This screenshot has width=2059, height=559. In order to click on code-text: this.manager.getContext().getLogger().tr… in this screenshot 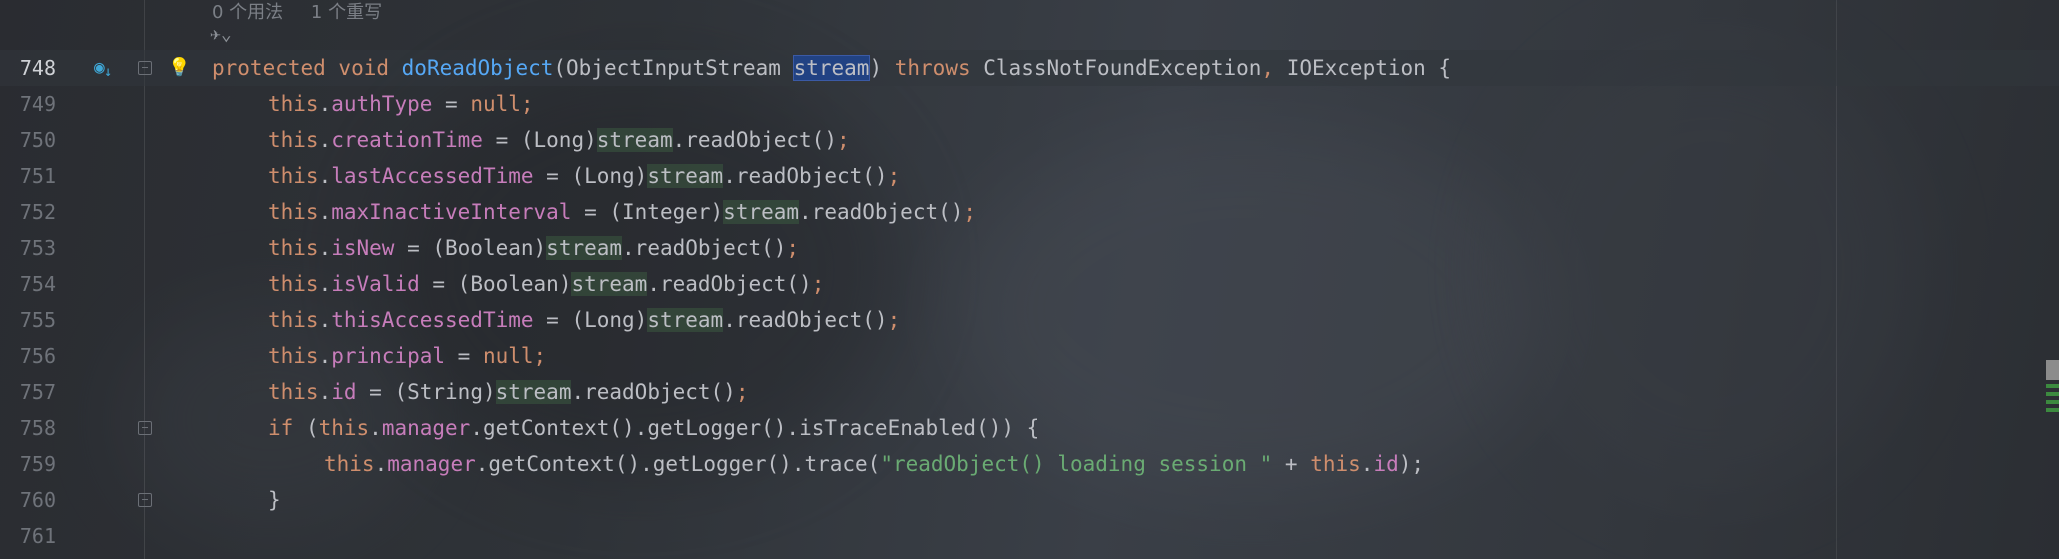, I will do `click(874, 464)`.